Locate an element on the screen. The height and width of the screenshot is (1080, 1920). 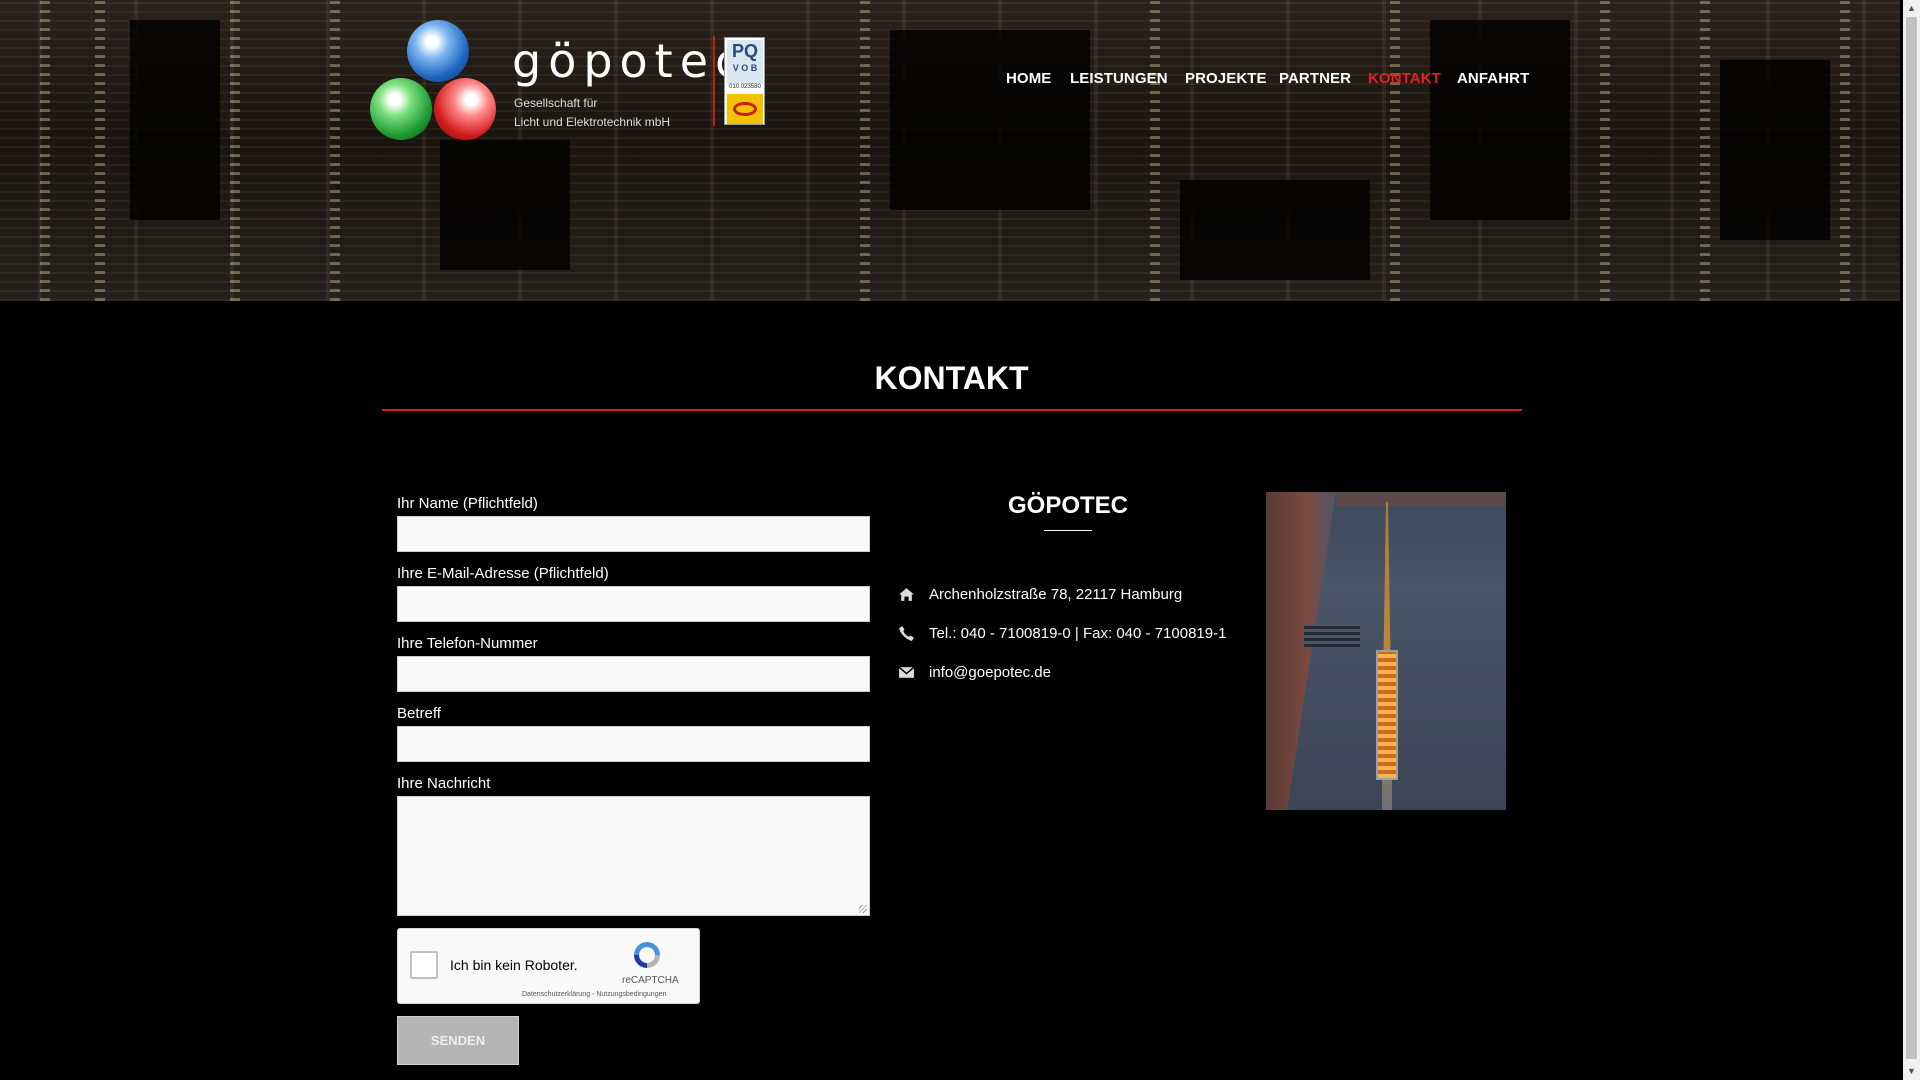
logo-green-sphere is located at coordinates (401, 109).